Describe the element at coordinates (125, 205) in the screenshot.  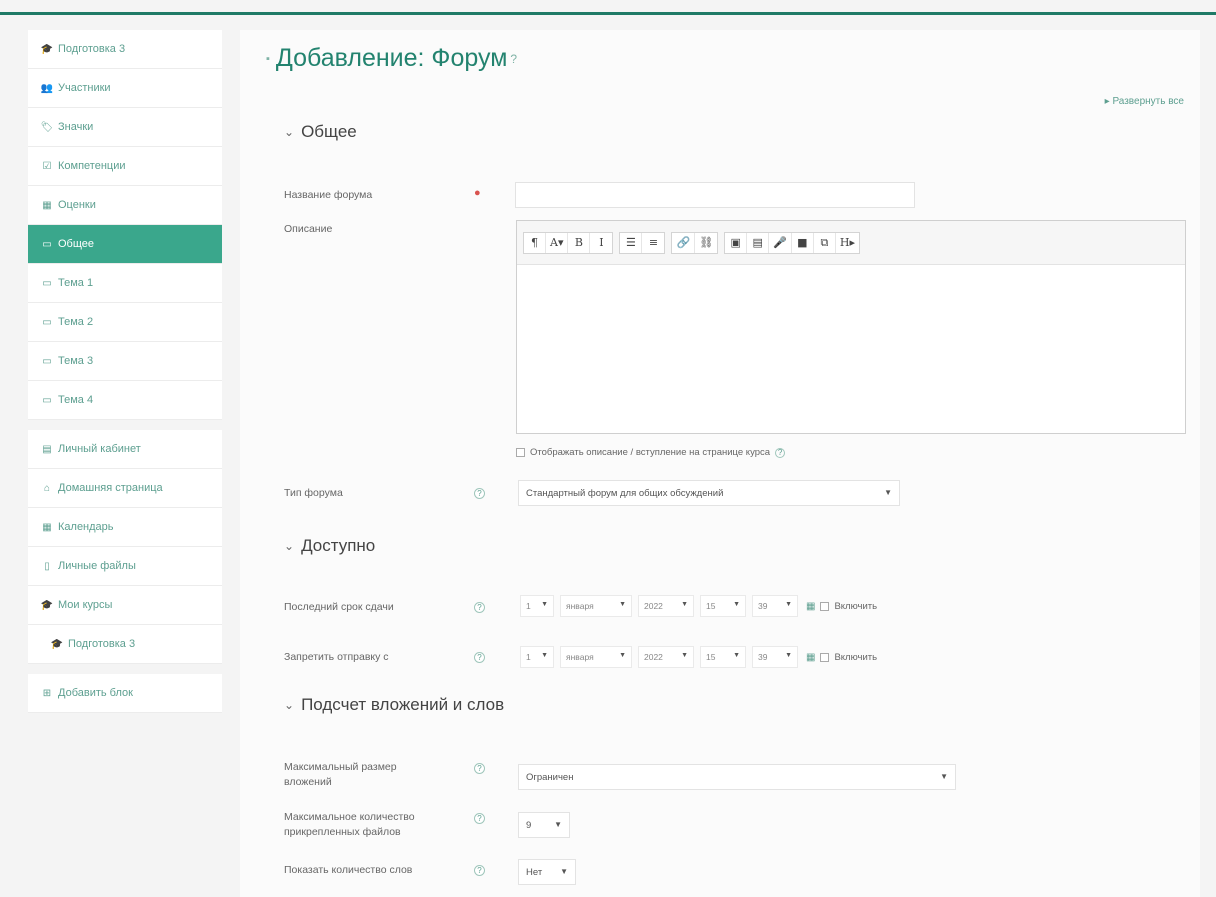
I see `sidebar-item: ▦ Оценки` at that location.